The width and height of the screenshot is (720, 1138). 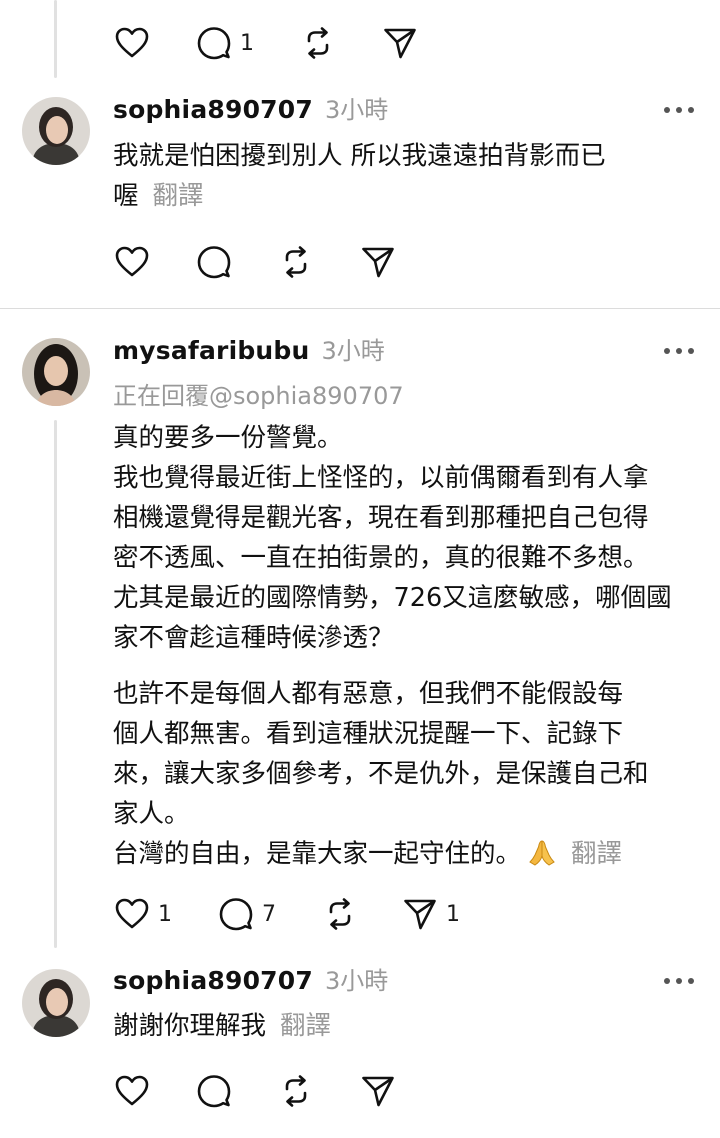 What do you see at coordinates (253, 638) in the screenshot?
I see `comment-line: 家不會趁這種時候滲透？` at bounding box center [253, 638].